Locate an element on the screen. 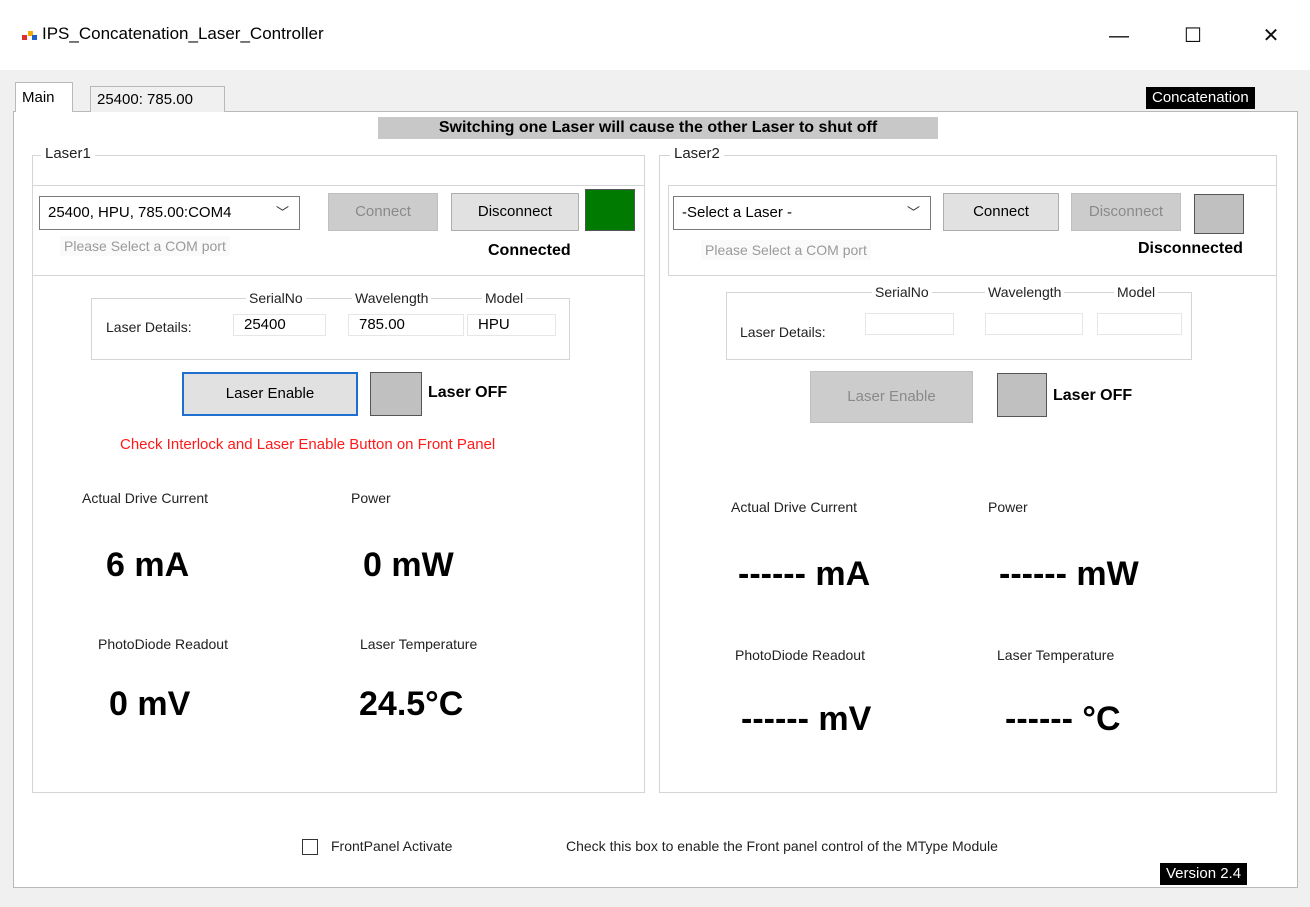 This screenshot has height=907, width=1310. laser2-temperature-label: Laser Temperature is located at coordinates (1056, 655).